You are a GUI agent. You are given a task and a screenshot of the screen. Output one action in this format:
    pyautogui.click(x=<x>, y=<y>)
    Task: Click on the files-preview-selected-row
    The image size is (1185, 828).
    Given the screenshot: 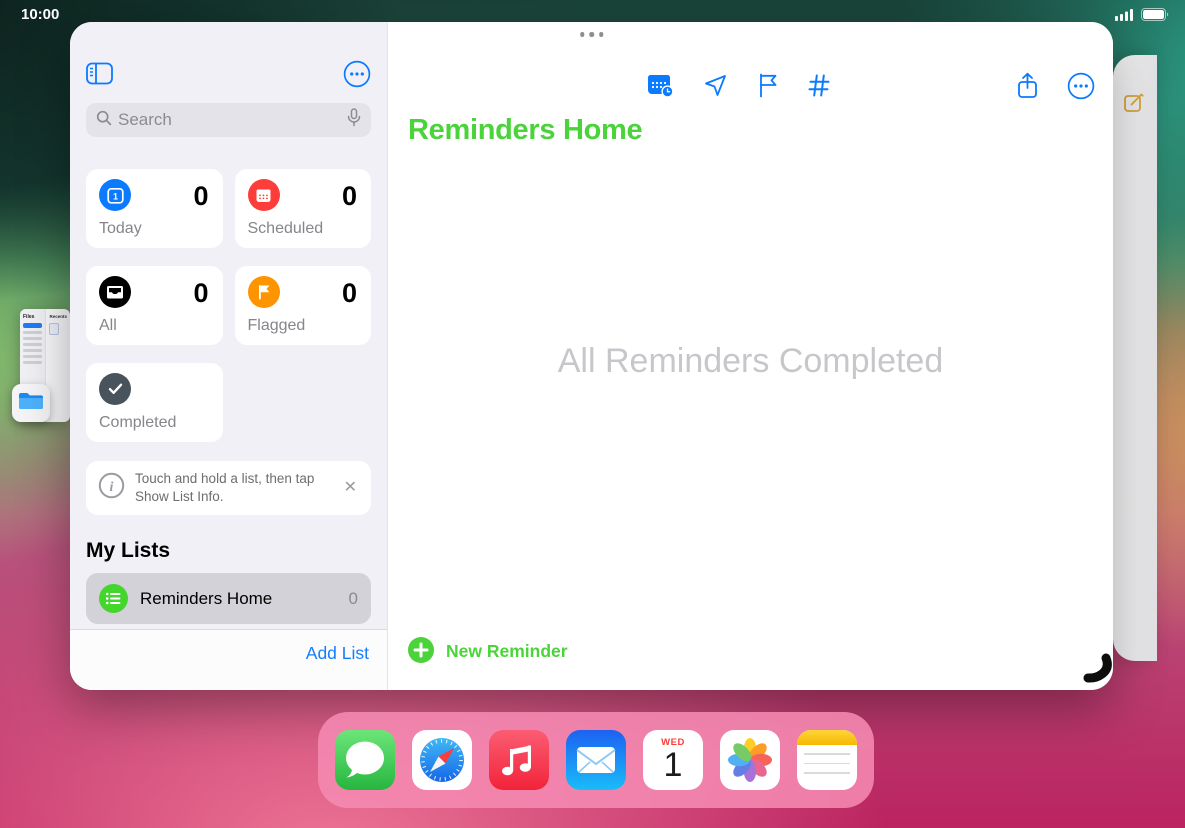 What is the action you would take?
    pyautogui.click(x=33, y=325)
    